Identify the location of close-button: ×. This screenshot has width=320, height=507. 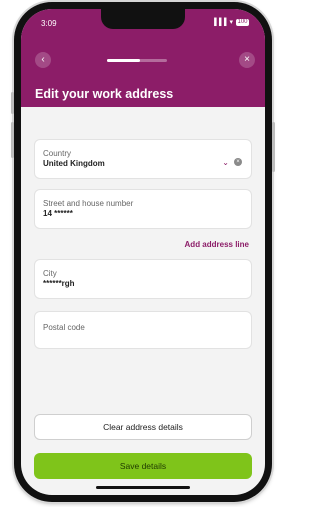
(247, 60).